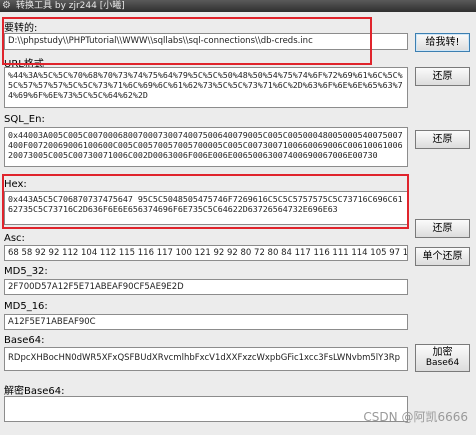 The image size is (476, 435). What do you see at coordinates (415, 417) in the screenshot?
I see `csdn-watermark: CSDN @阿凯6666` at bounding box center [415, 417].